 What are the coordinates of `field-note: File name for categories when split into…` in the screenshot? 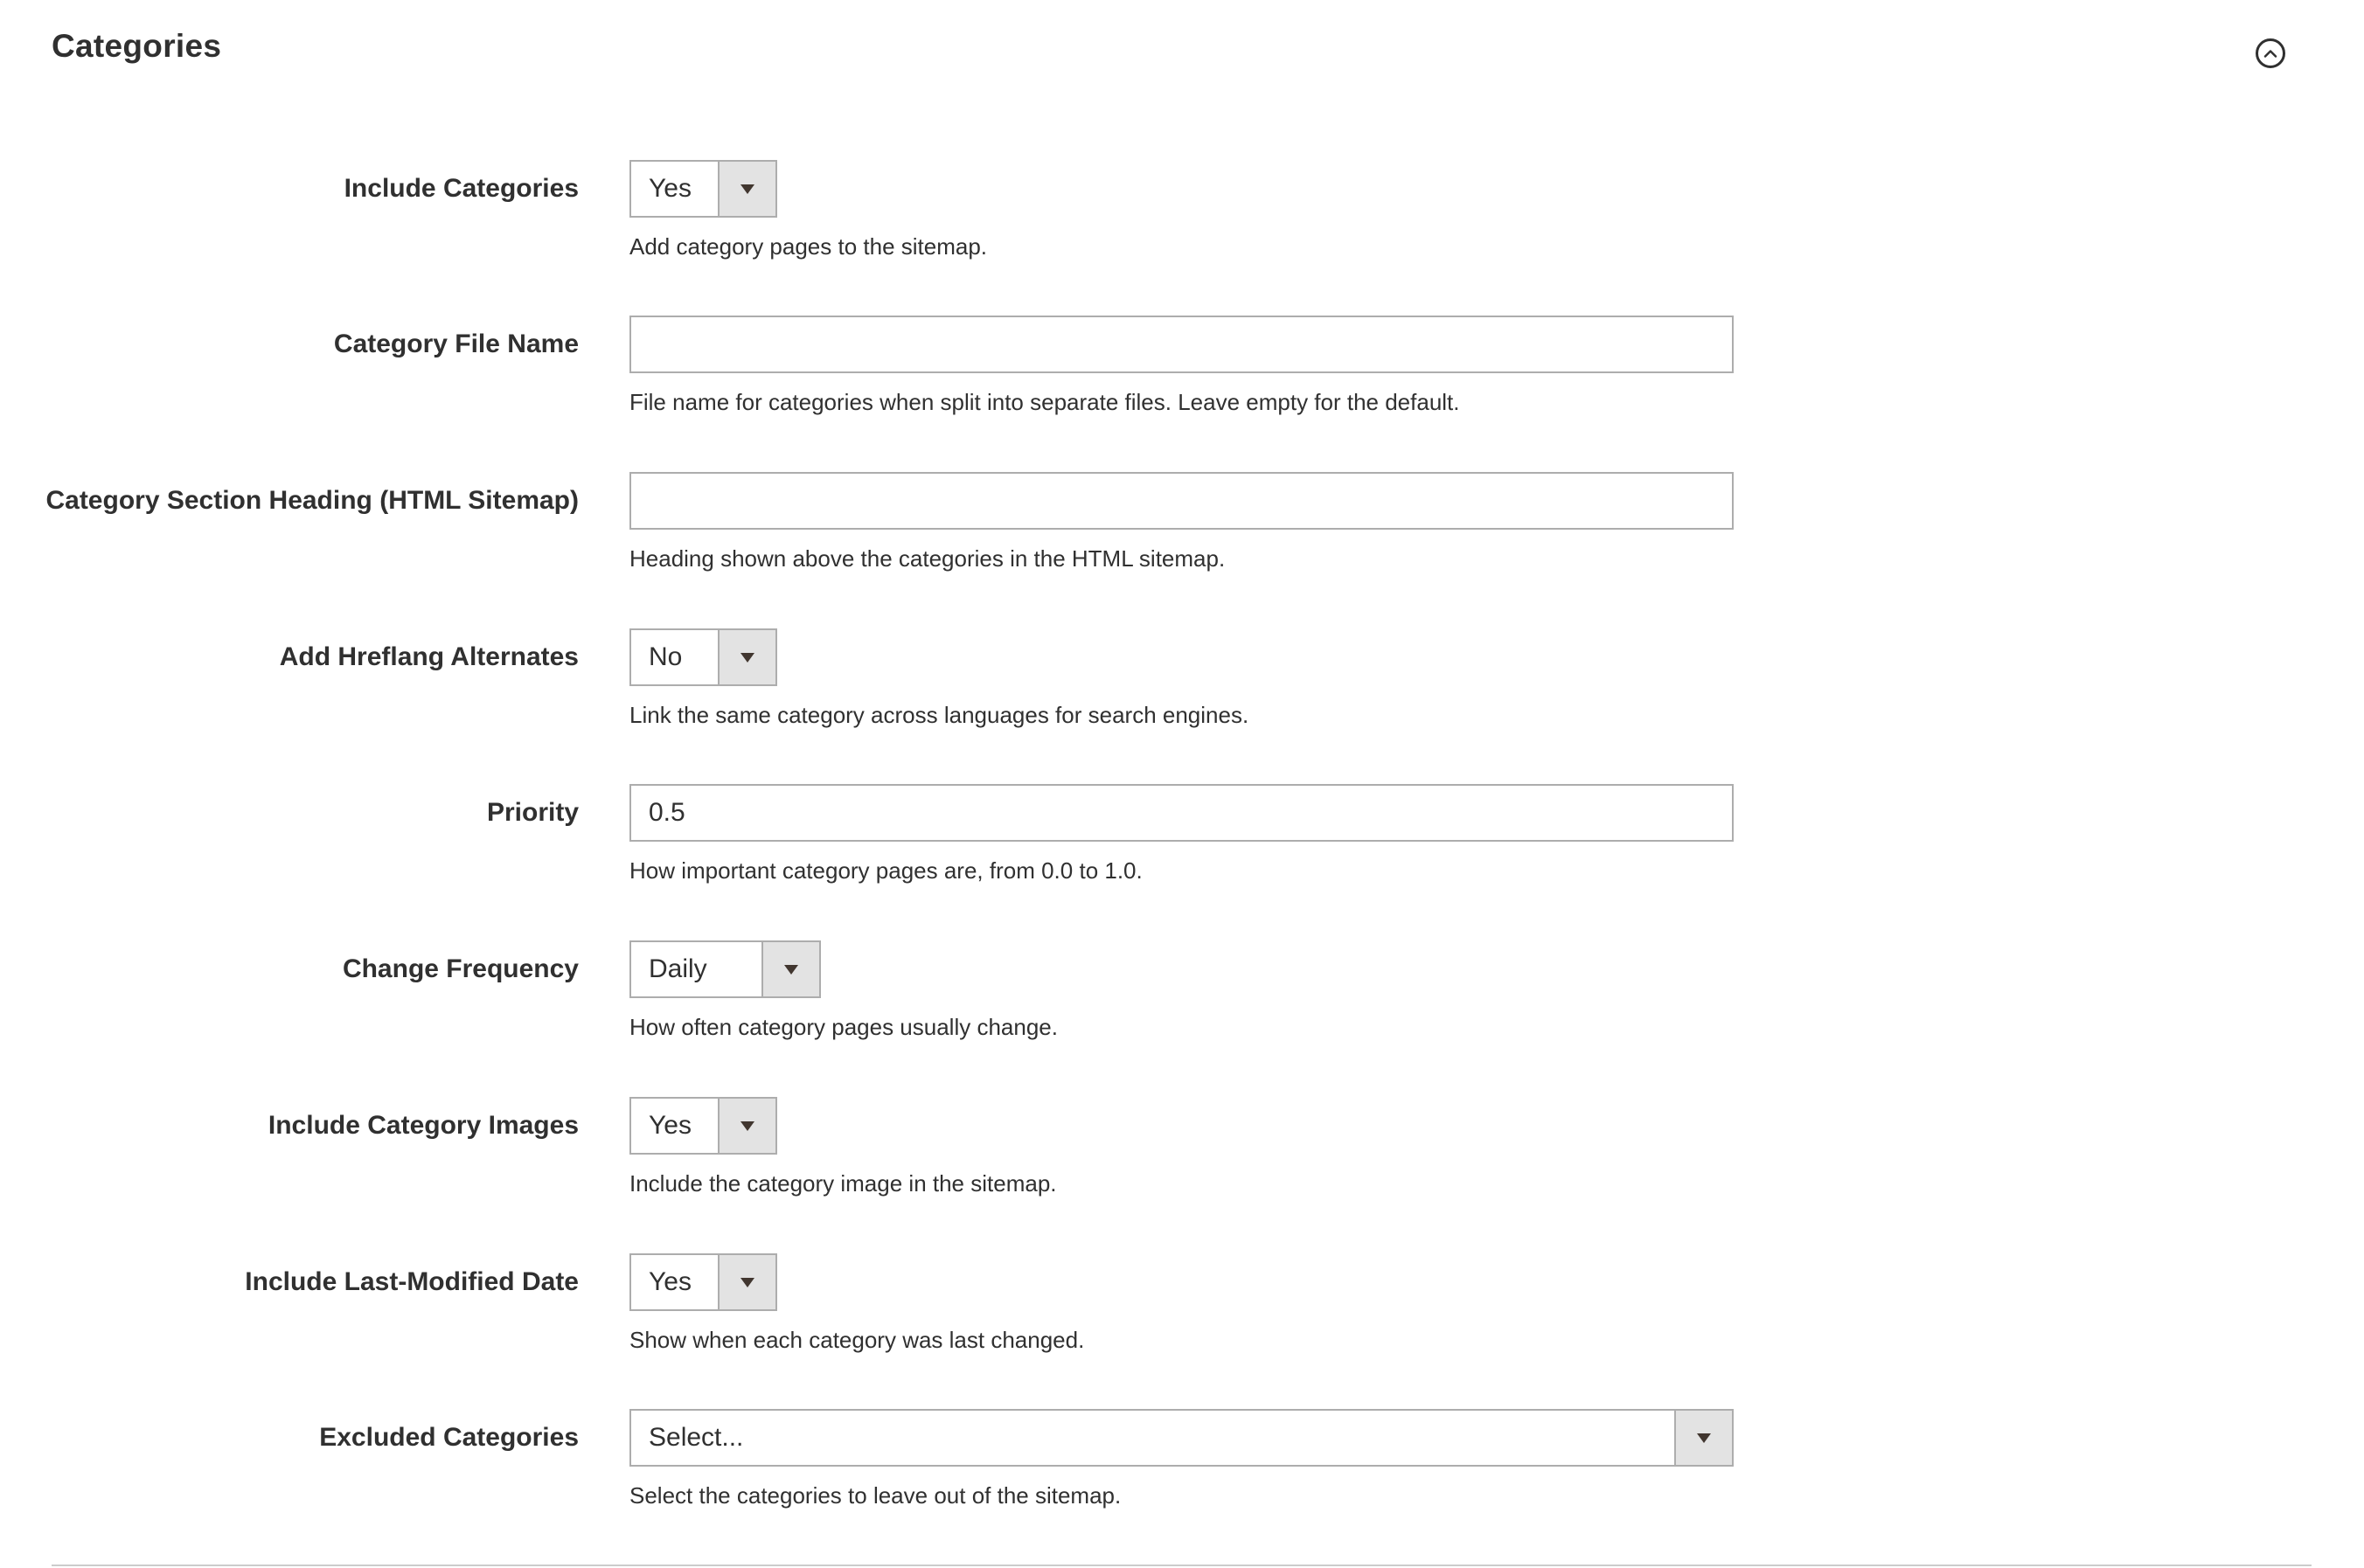 It's located at (1044, 402).